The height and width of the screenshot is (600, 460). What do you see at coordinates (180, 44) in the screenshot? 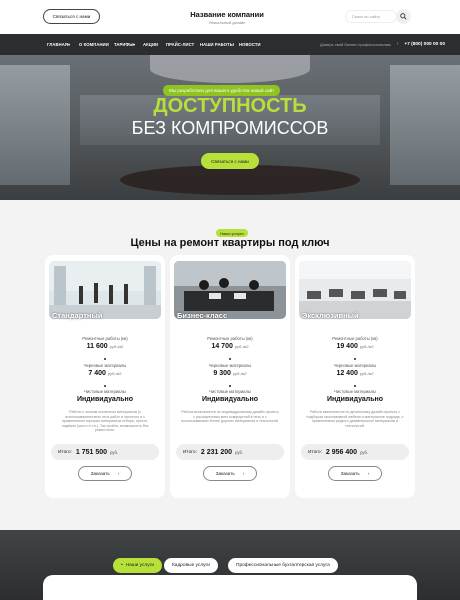
I see `nav-item-pricelist: ПРАЙС-ЛИСТ` at bounding box center [180, 44].